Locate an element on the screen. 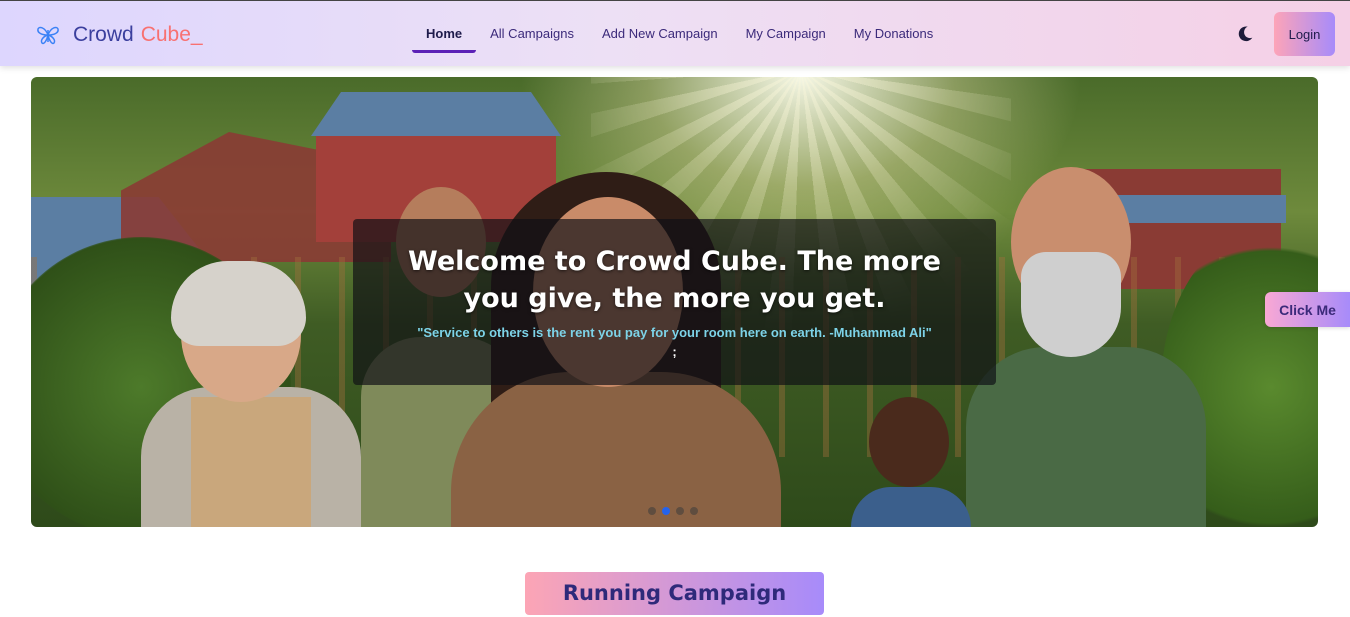 This screenshot has height=617, width=1350. hero-trailing-text: ; is located at coordinates (674, 351).